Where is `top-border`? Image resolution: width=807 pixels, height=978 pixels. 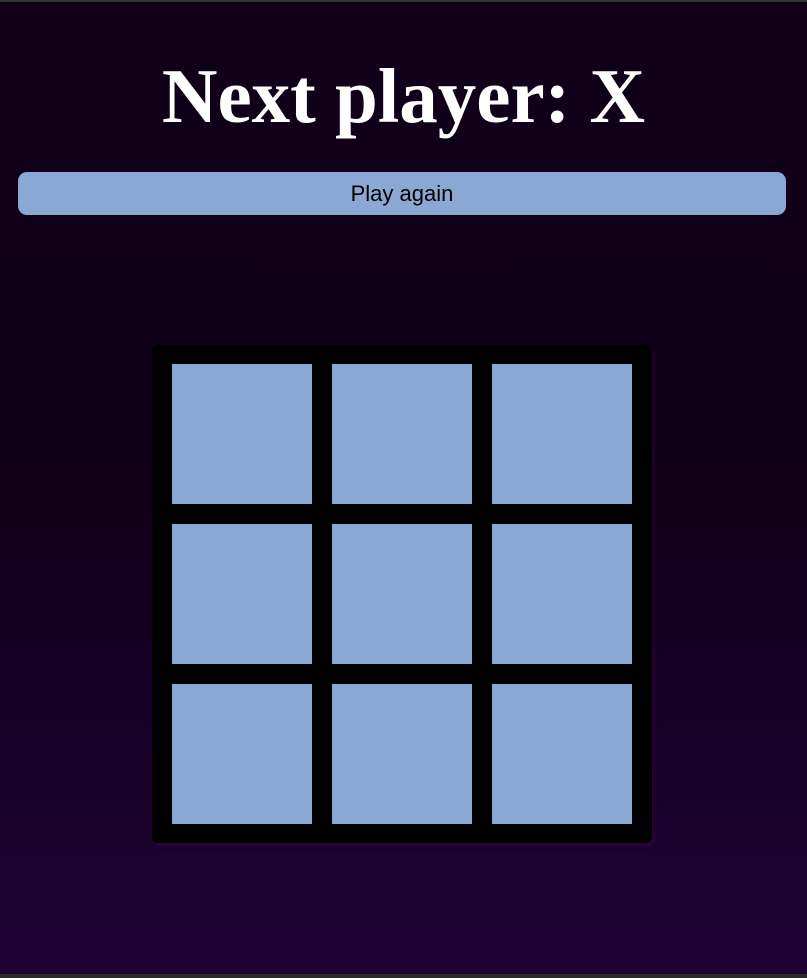
top-border is located at coordinates (403, 1).